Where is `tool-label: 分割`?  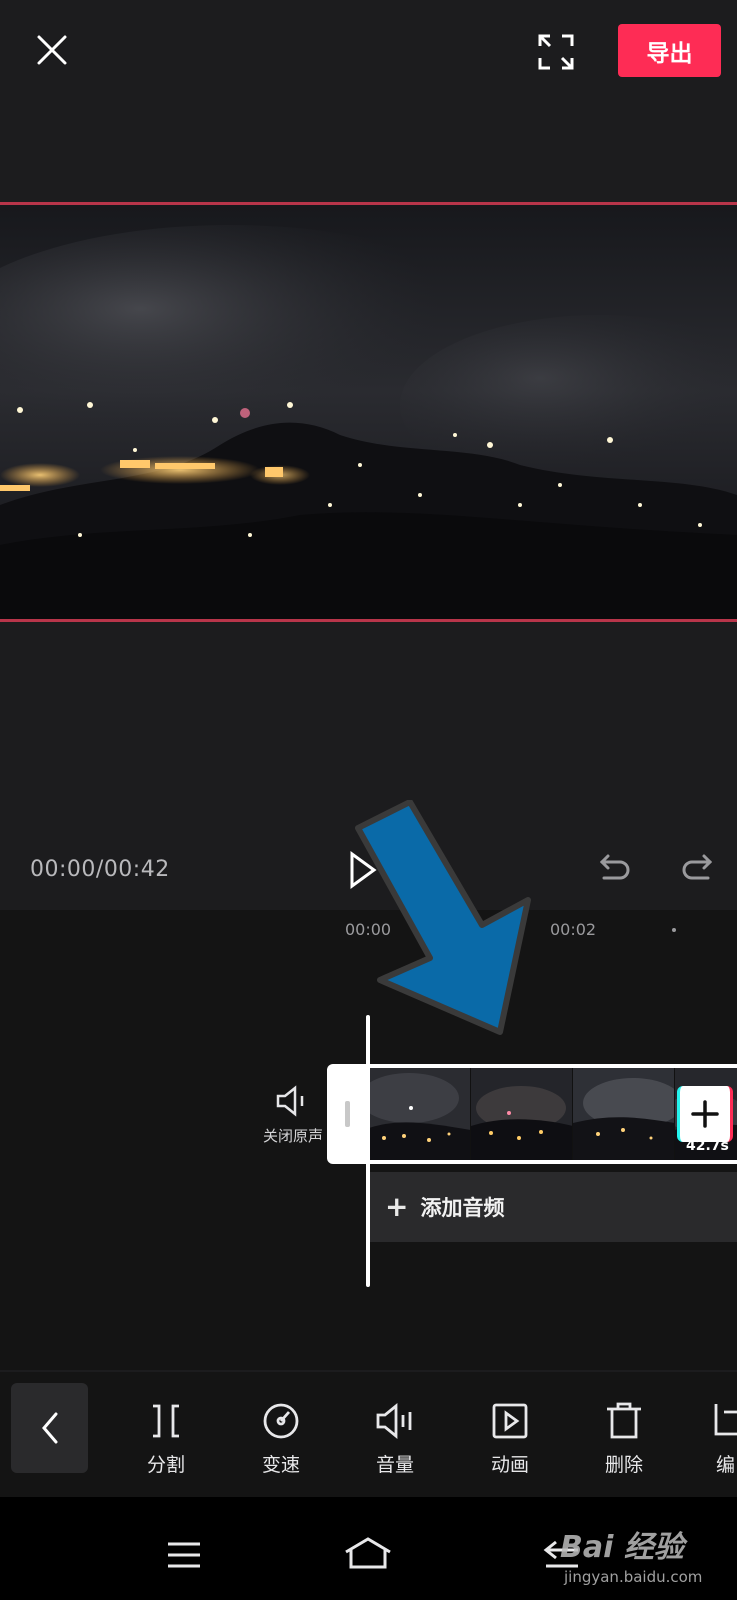
tool-label: 分割 is located at coordinates (165, 1465).